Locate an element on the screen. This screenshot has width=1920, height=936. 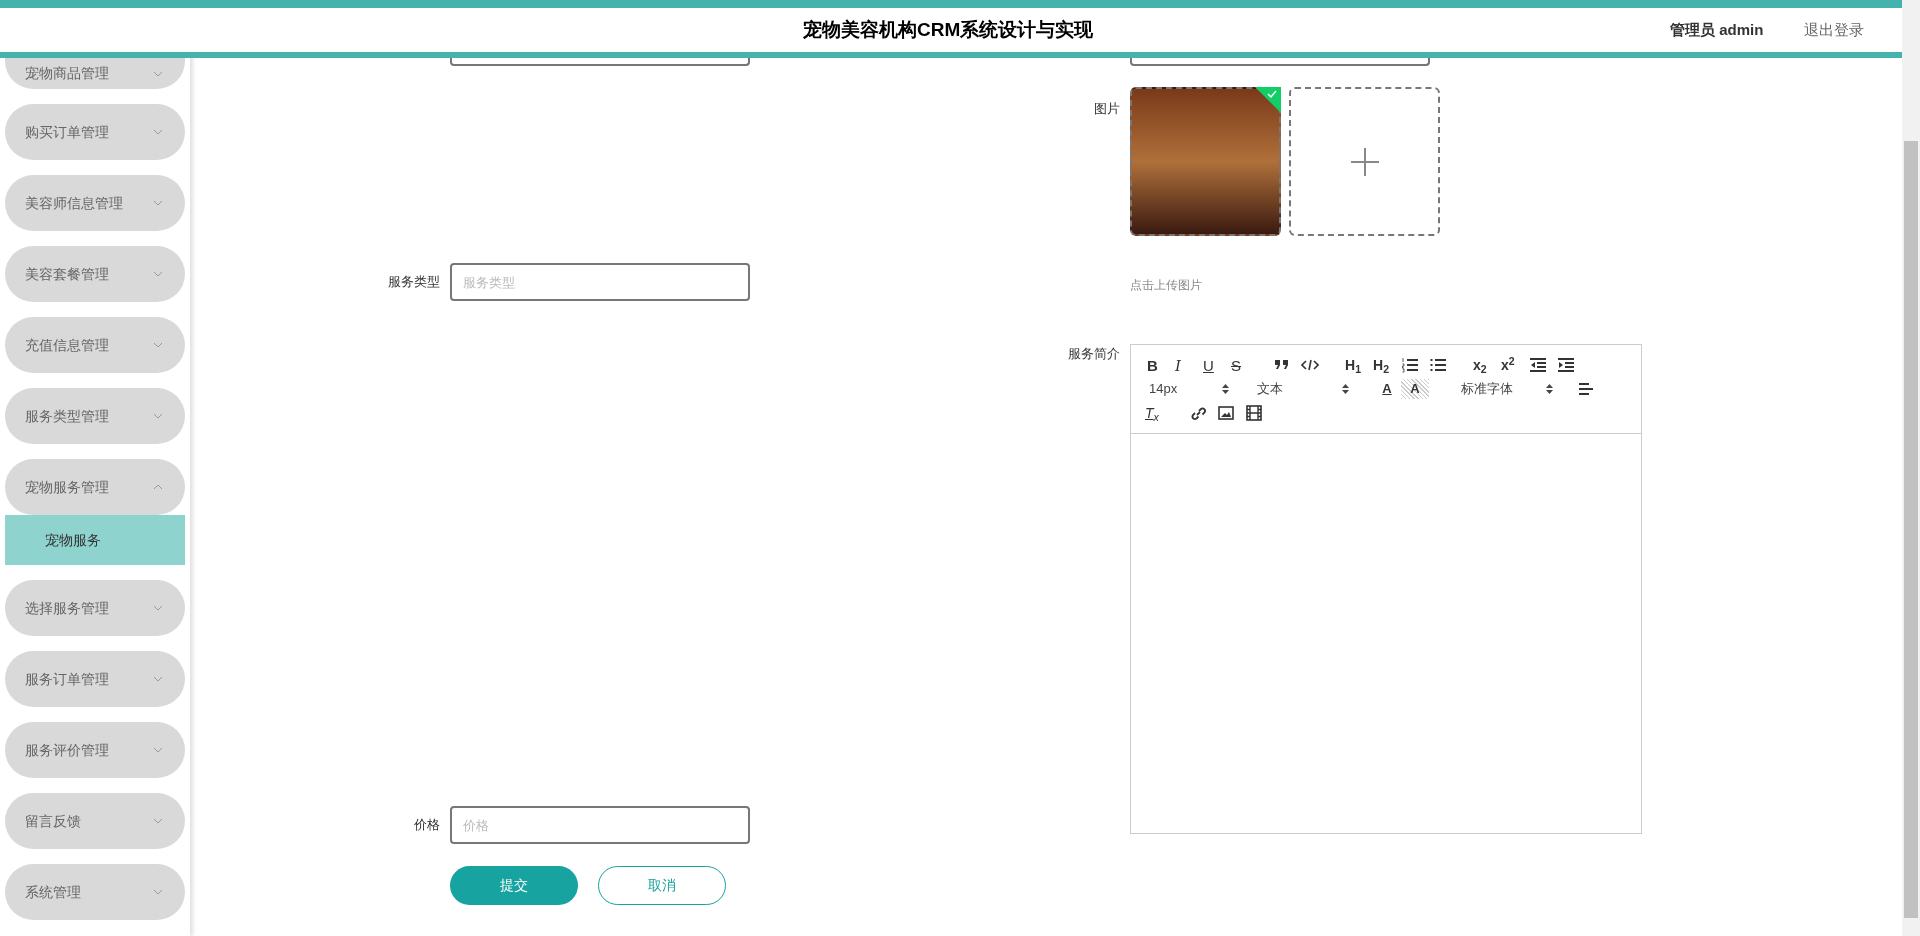
field-label: 价格 is located at coordinates (426, 825).